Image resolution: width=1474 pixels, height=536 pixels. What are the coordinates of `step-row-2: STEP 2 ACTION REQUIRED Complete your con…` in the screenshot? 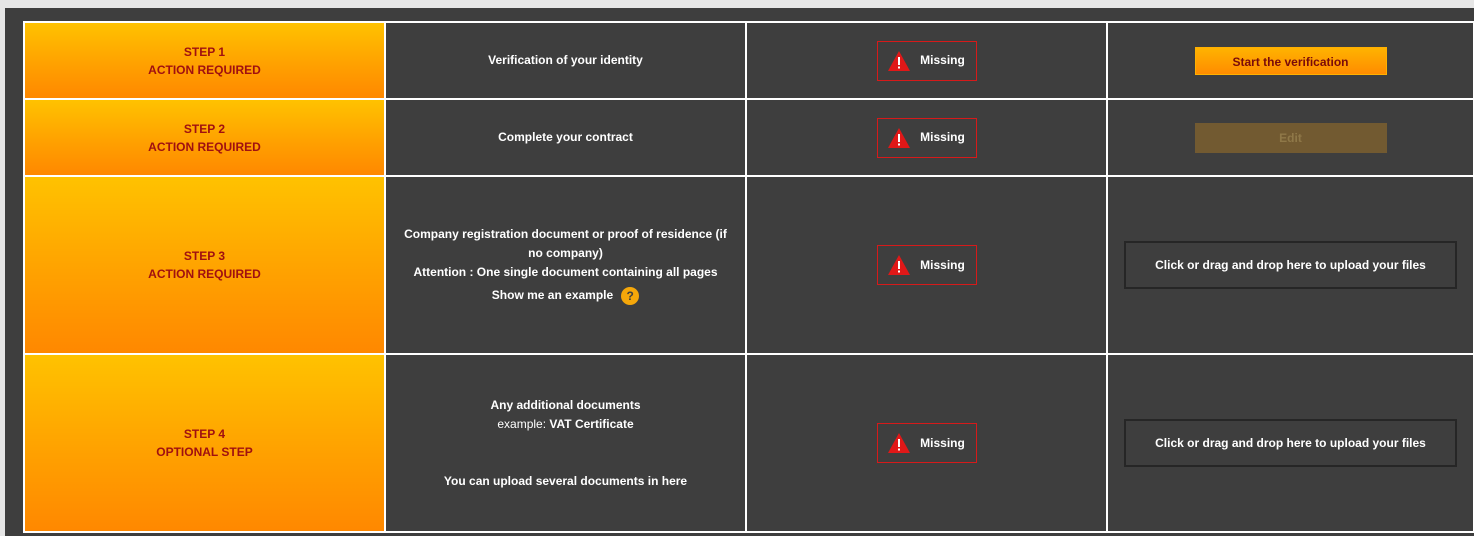 It's located at (748, 137).